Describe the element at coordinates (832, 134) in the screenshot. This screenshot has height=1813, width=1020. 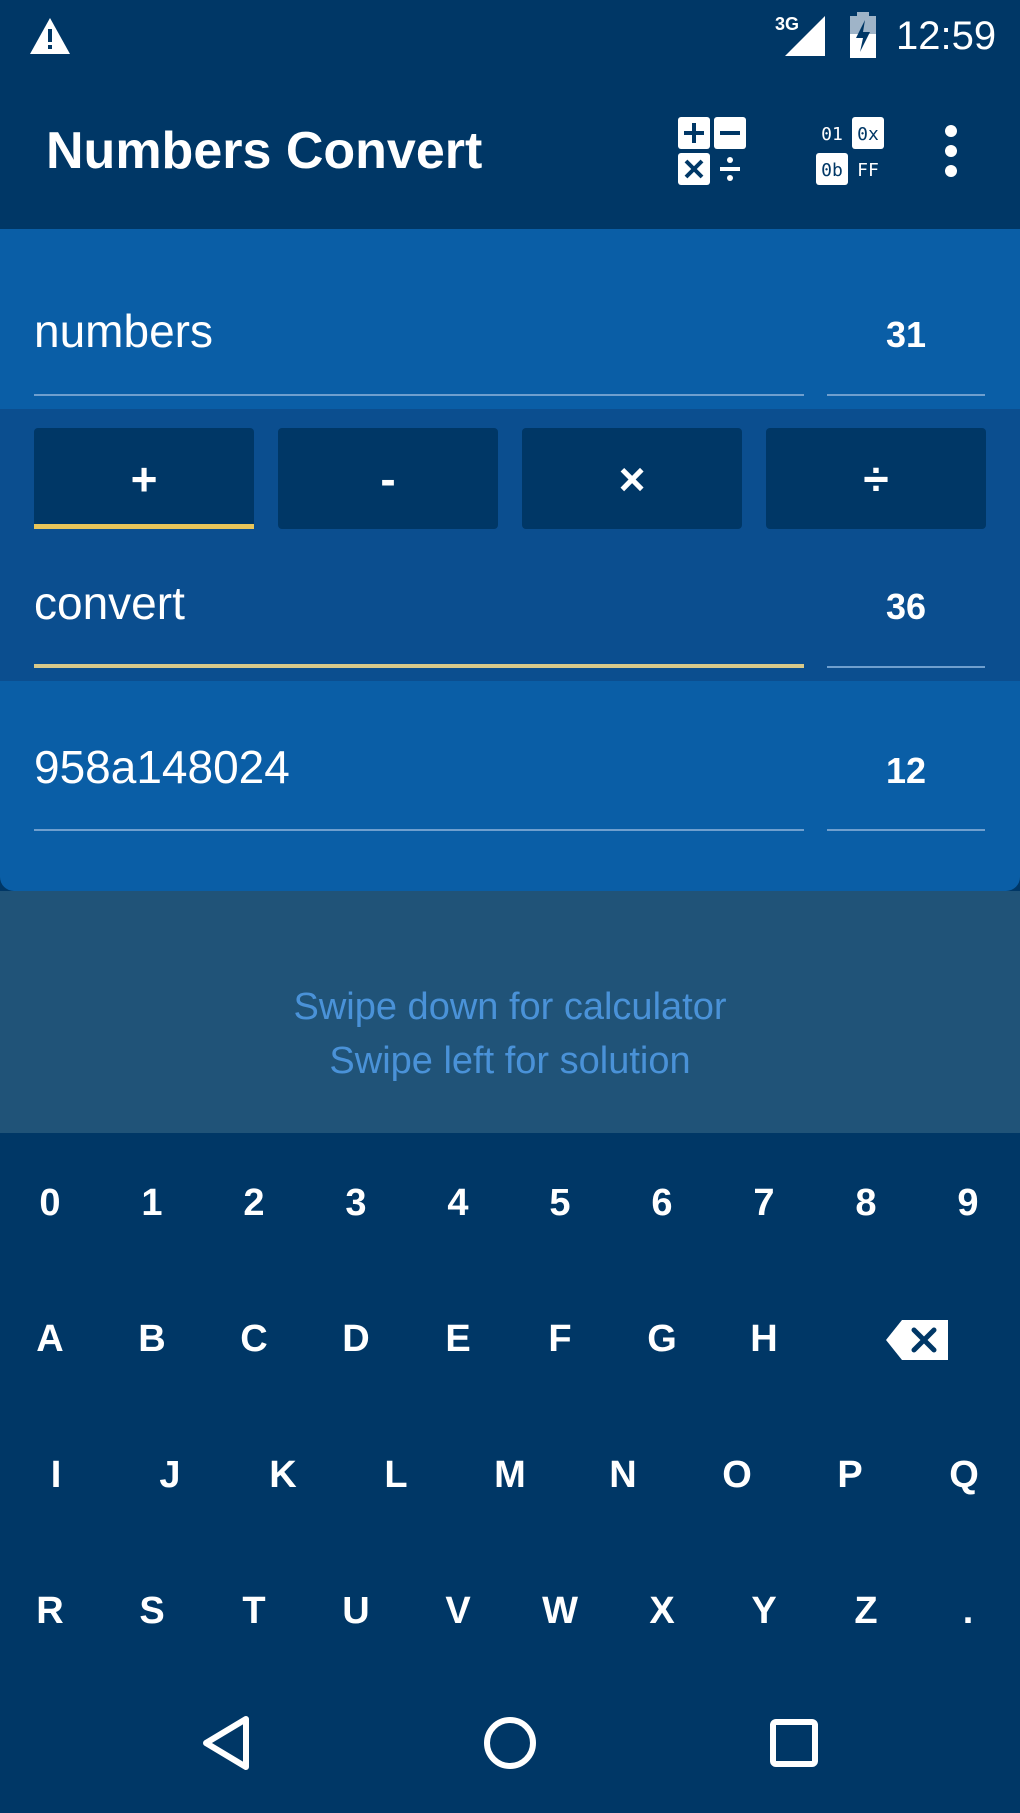
I see `converter-icon-text: 01` at that location.